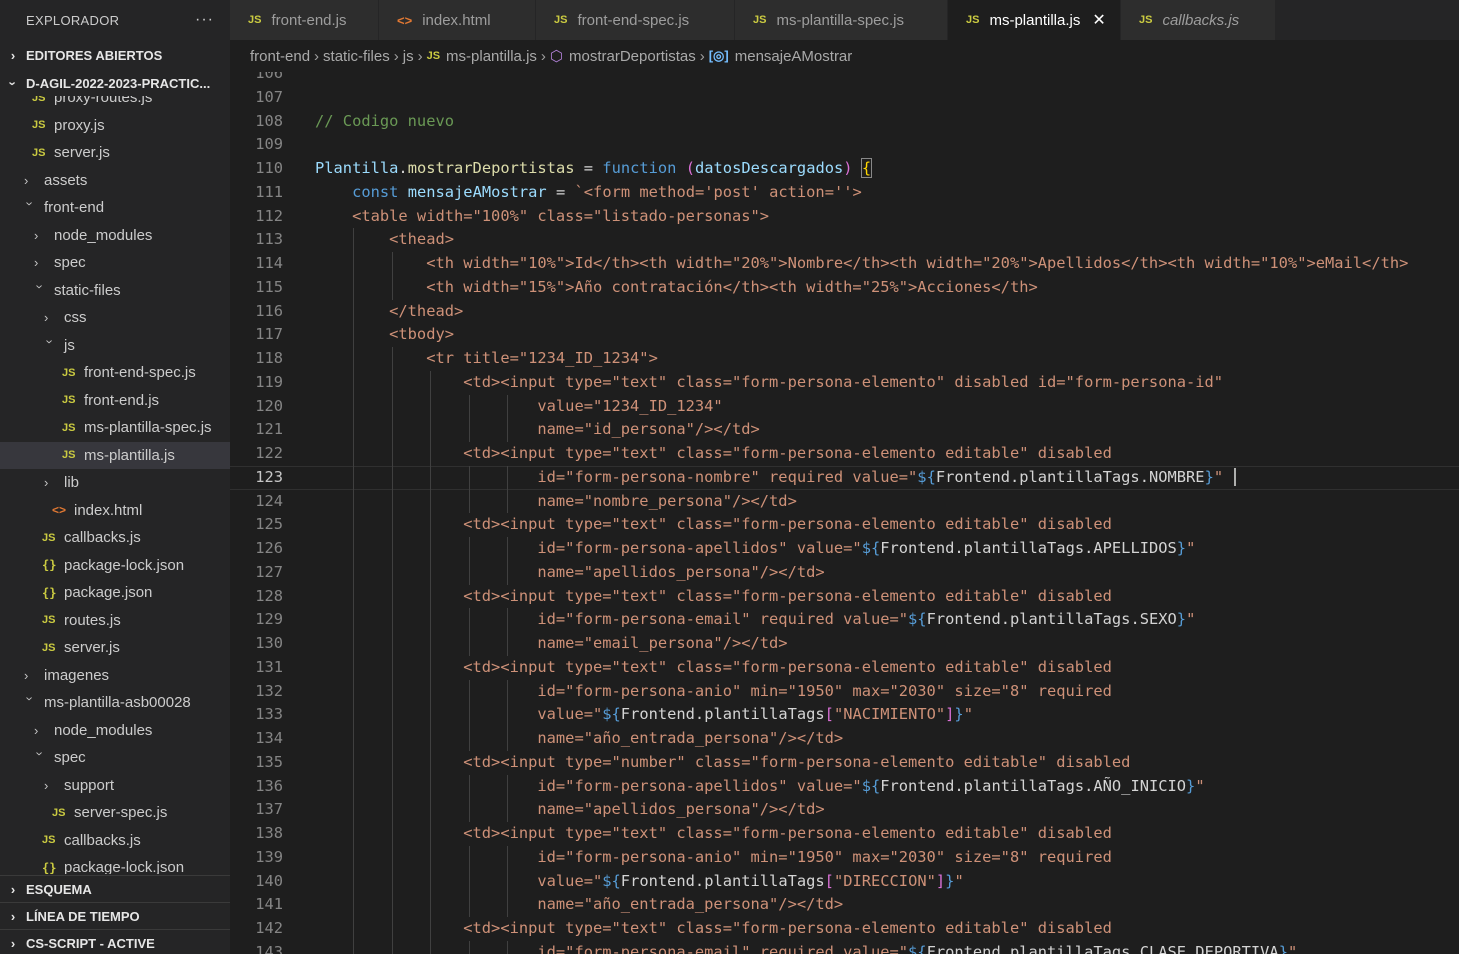 This screenshot has width=1459, height=954. What do you see at coordinates (269, 381) in the screenshot?
I see `line-number: 119` at bounding box center [269, 381].